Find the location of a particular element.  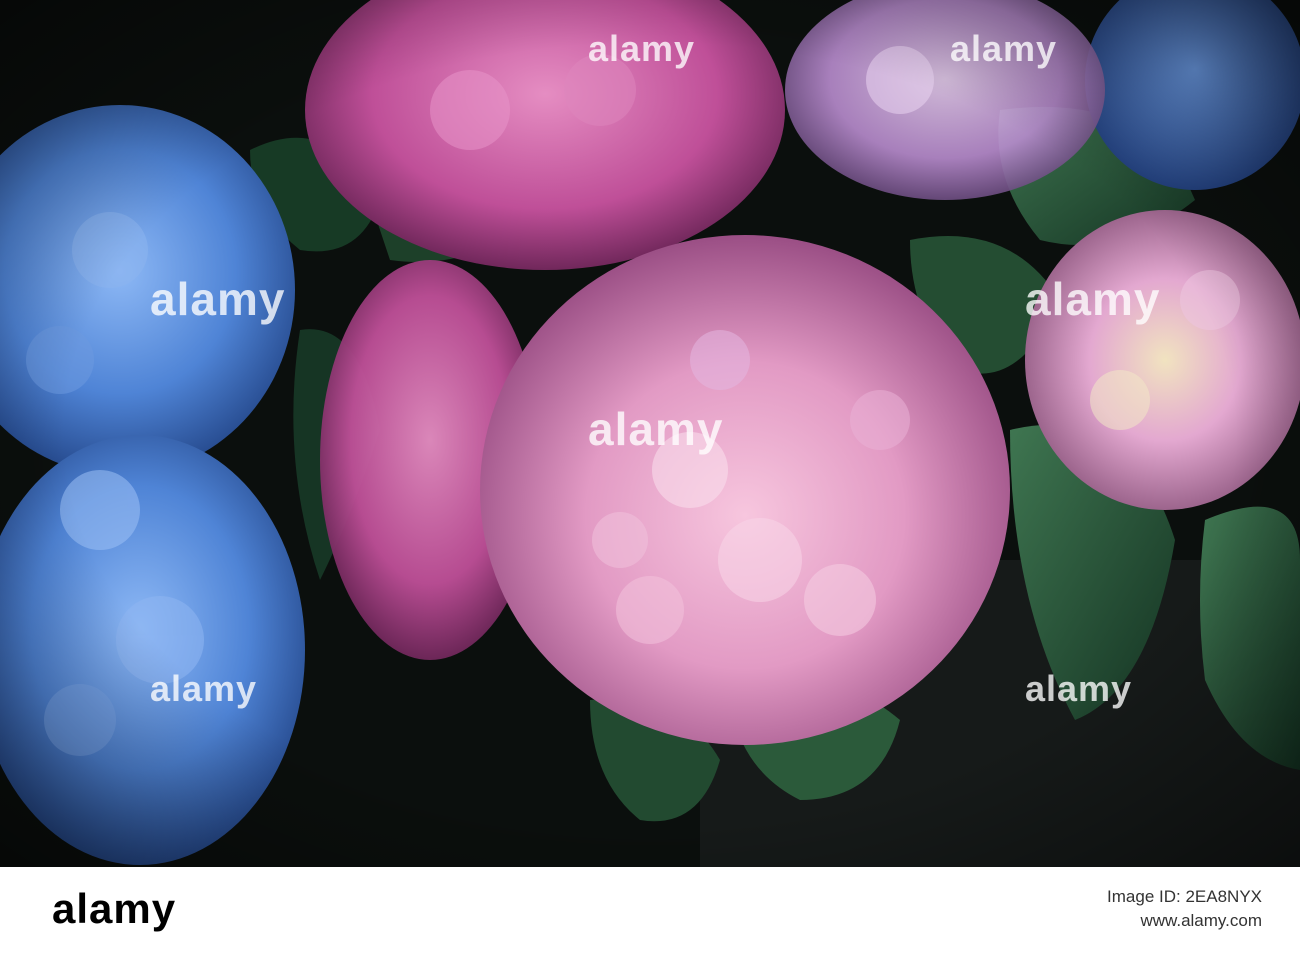

image-info: Image ID: 2EA8NYX www.alamy.com is located at coordinates (1184, 909).